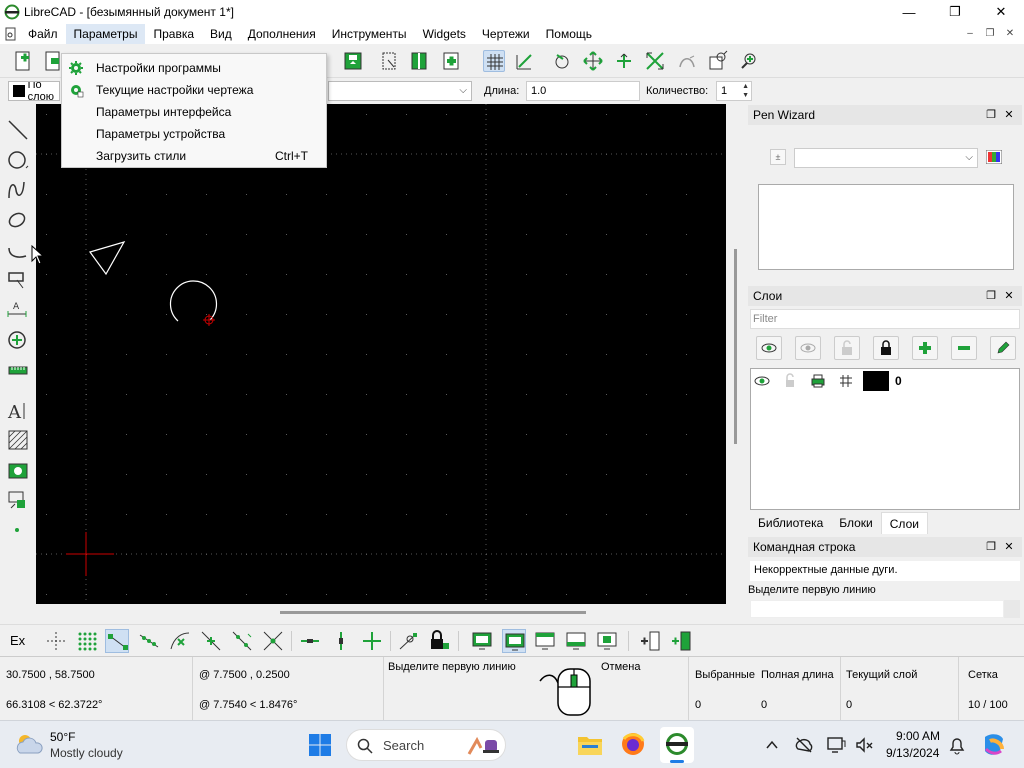  I want to click on circle-tool-icon, so click(18, 160).